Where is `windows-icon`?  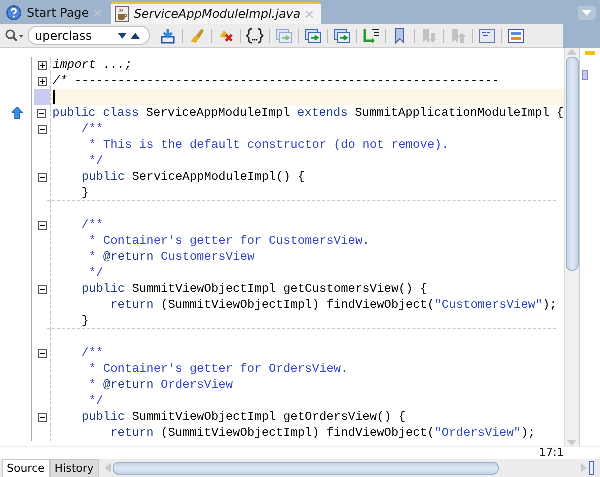
windows-icon is located at coordinates (284, 35).